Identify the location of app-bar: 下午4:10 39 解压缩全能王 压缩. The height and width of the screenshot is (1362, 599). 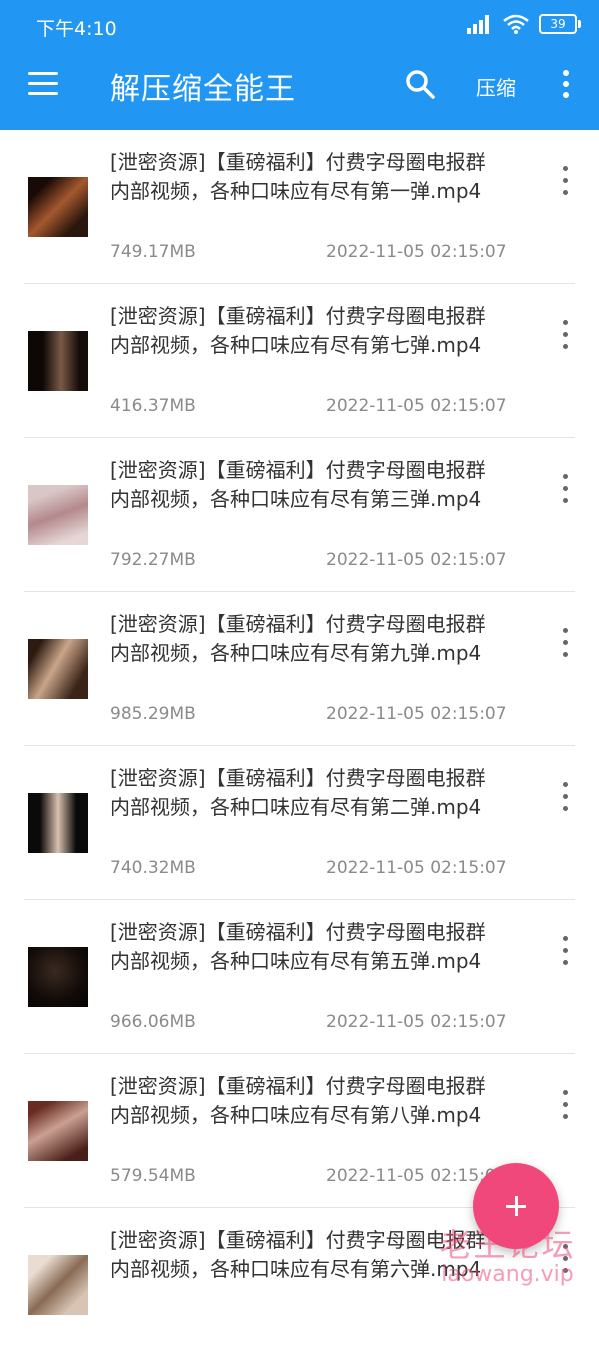
(299, 65).